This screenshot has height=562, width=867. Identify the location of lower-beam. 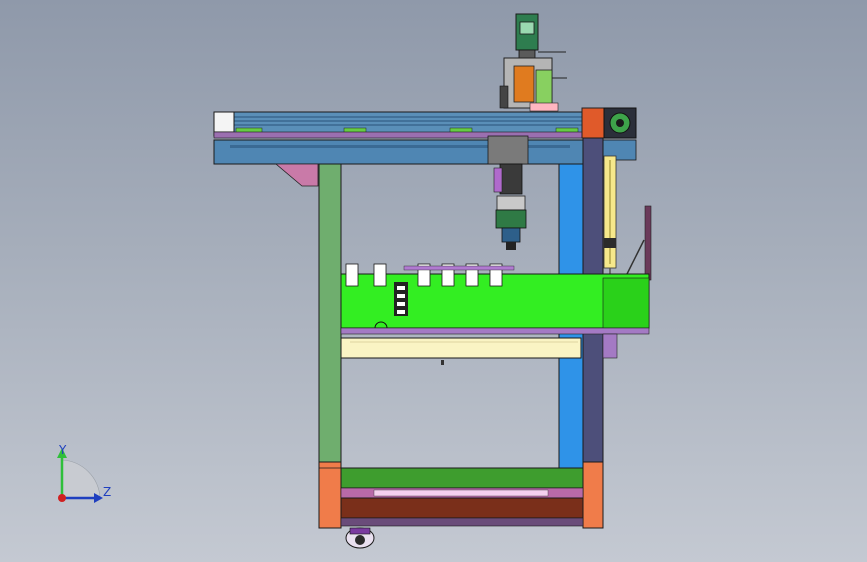
(399, 152).